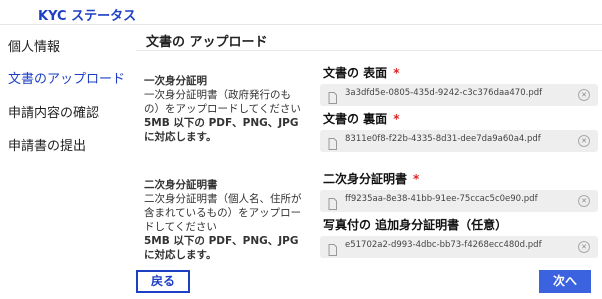  I want to click on back-label-row: 文書の 裏面 *, so click(361, 118).